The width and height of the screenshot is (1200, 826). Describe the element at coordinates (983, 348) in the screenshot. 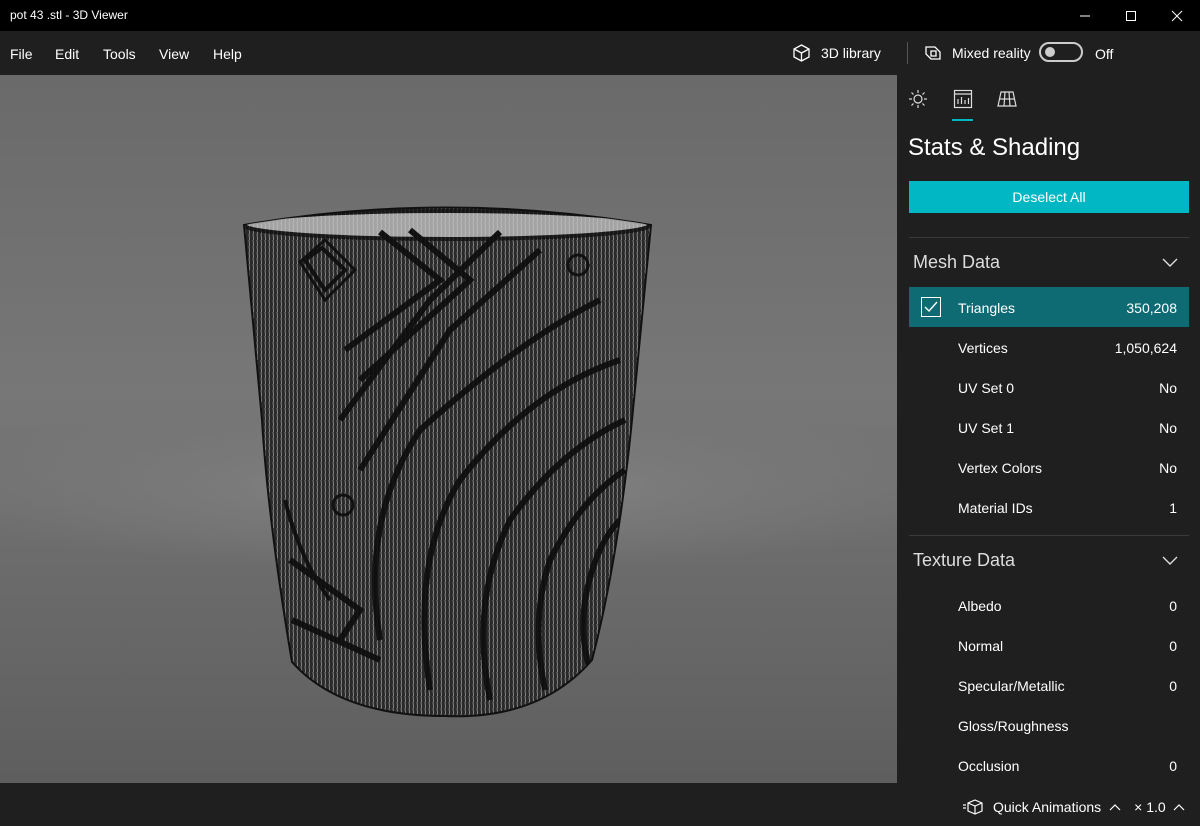

I see `row-label: Vertices` at that location.